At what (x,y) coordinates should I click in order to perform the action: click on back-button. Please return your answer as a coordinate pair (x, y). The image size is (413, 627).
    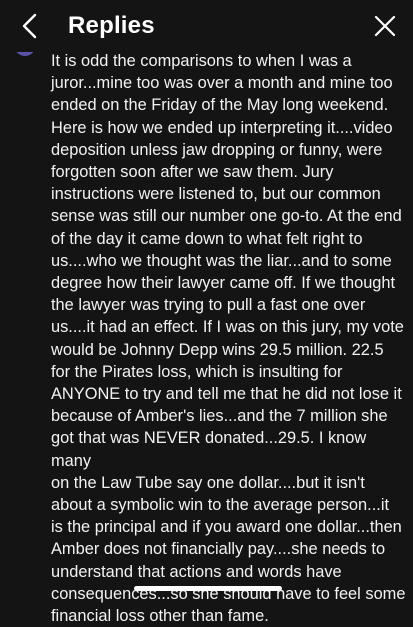
    Looking at the image, I should click on (30, 26).